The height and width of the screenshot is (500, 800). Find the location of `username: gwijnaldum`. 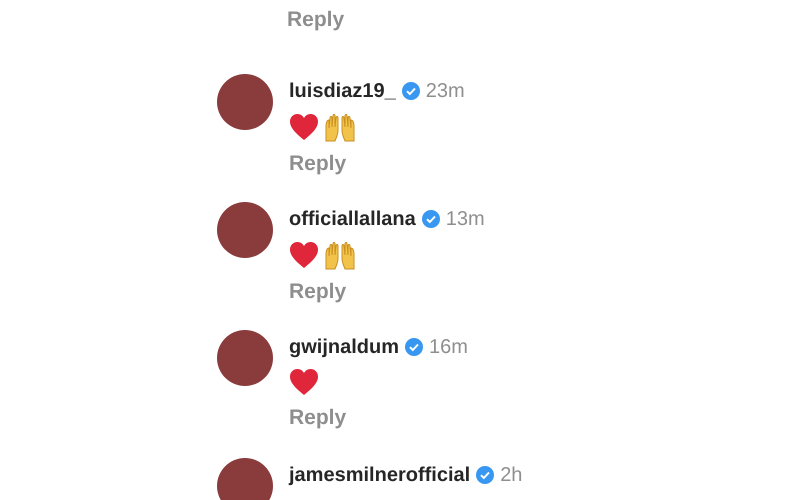

username: gwijnaldum is located at coordinates (344, 347).